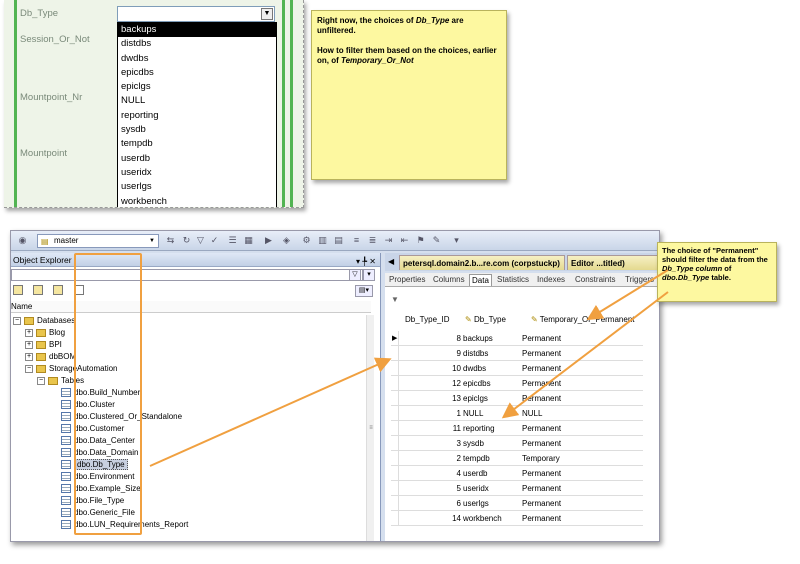 The image size is (800, 564). I want to click on chevron-down-icon: ▾, so click(369, 275).